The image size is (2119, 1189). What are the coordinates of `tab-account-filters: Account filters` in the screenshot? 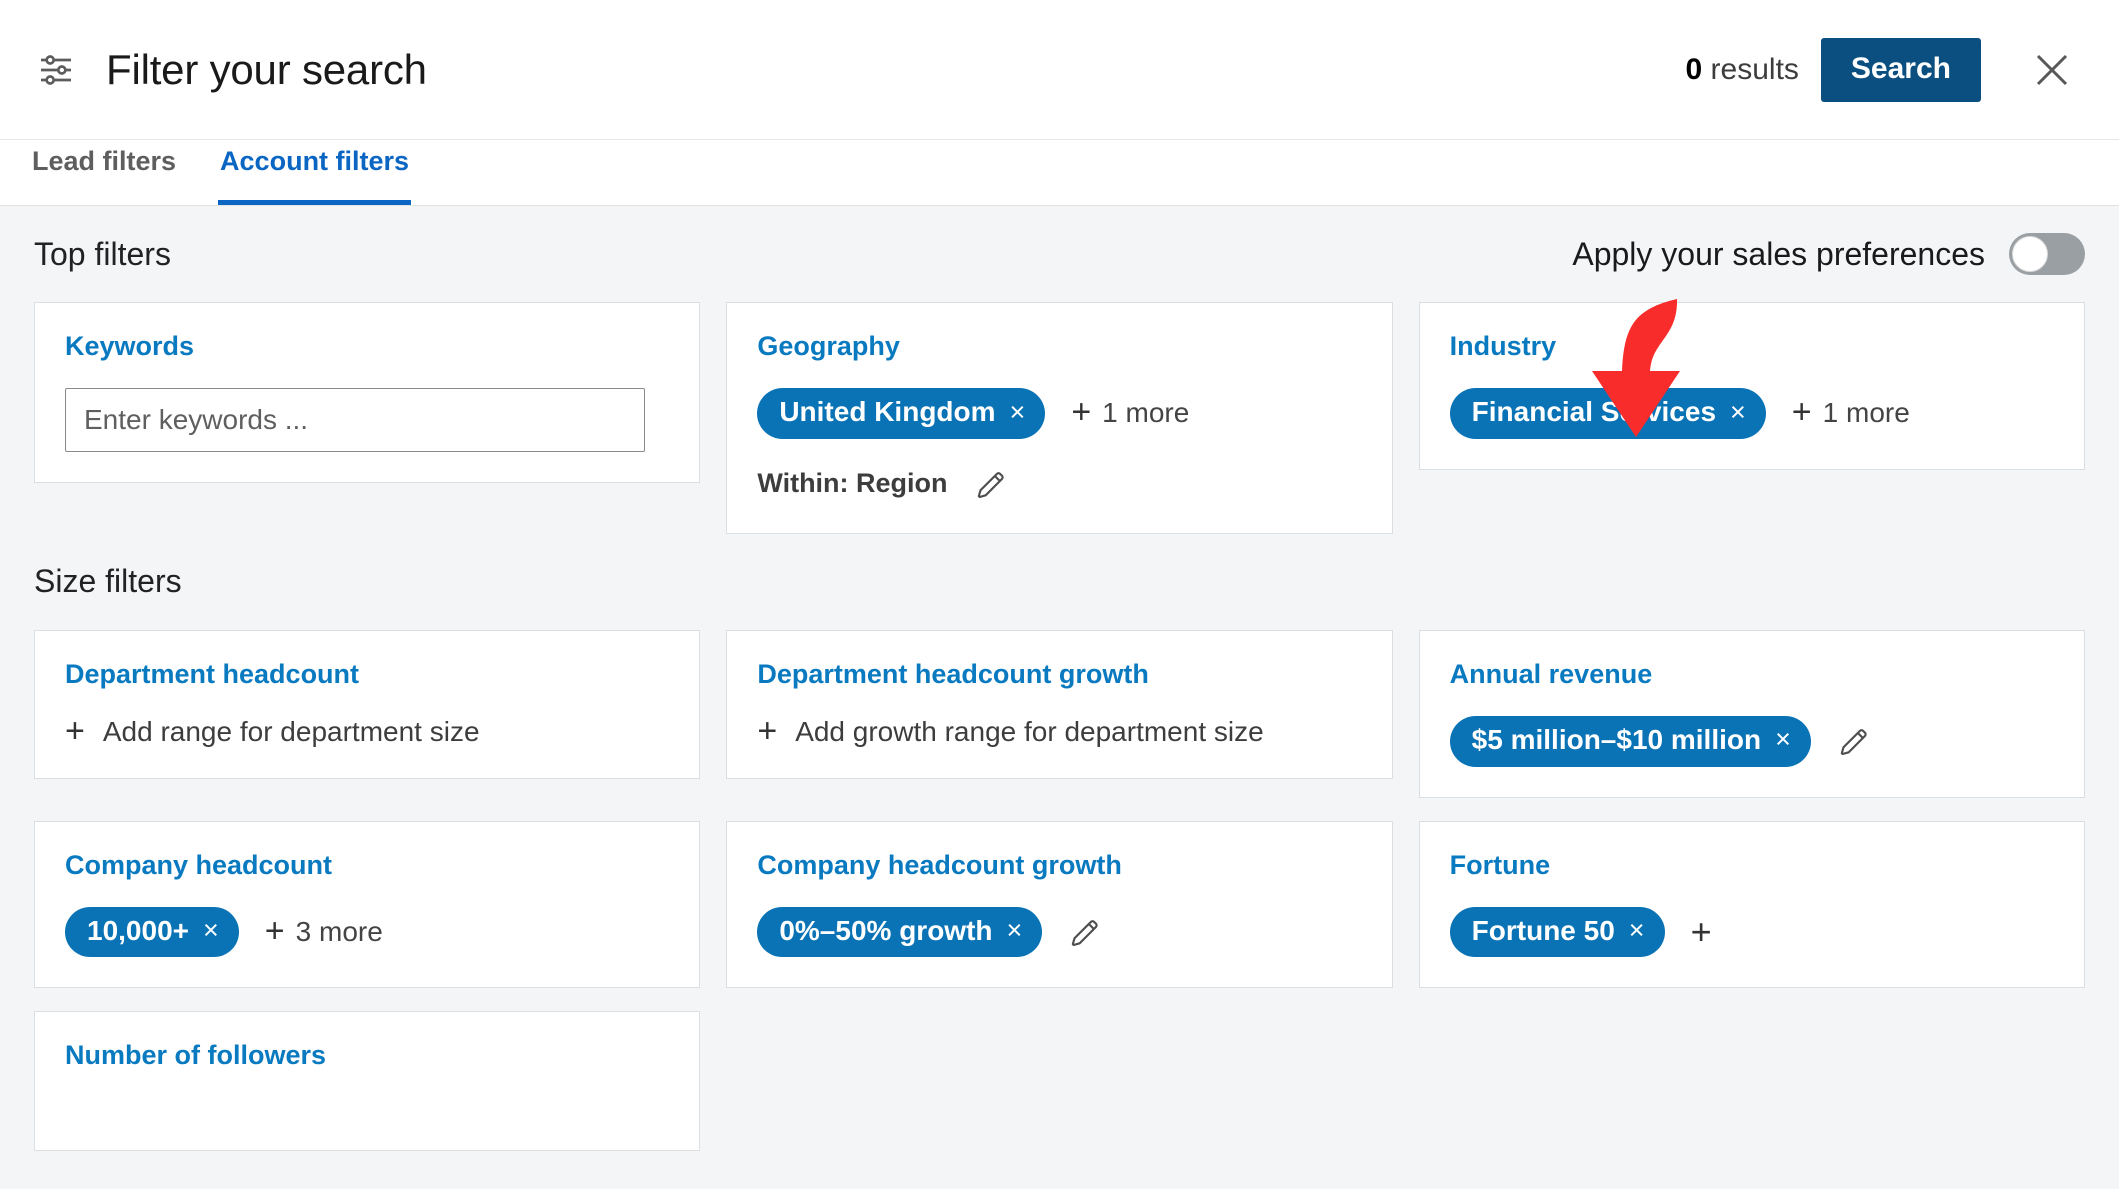 It's located at (315, 172).